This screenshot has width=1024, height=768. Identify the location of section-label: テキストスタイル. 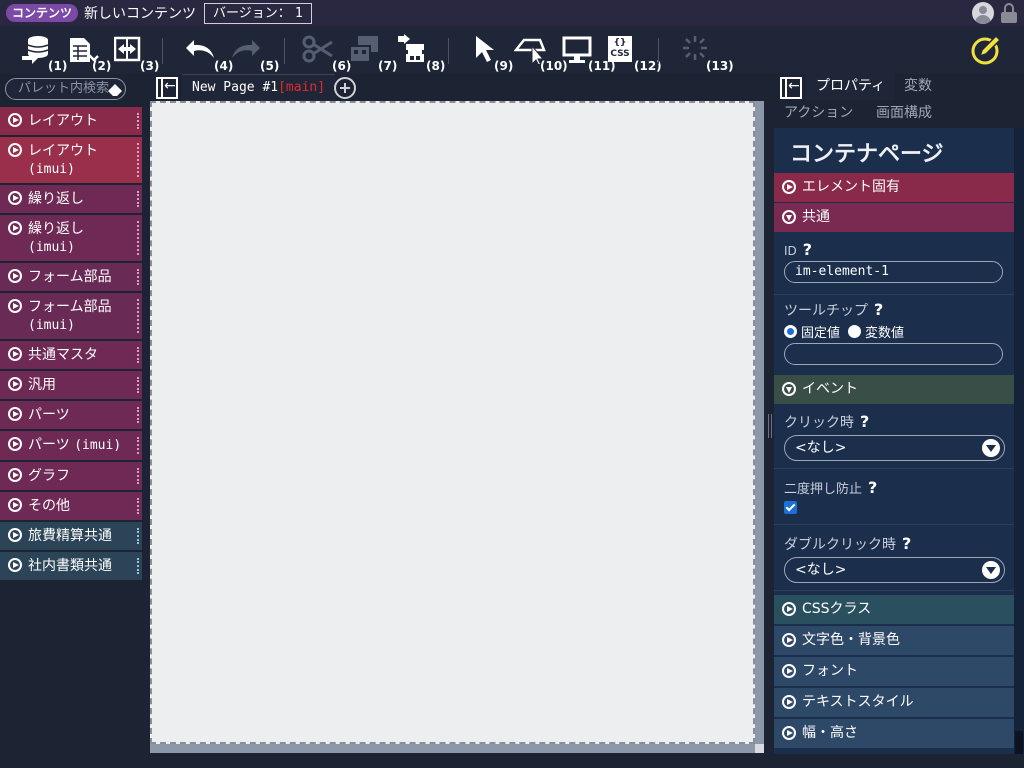
(858, 702).